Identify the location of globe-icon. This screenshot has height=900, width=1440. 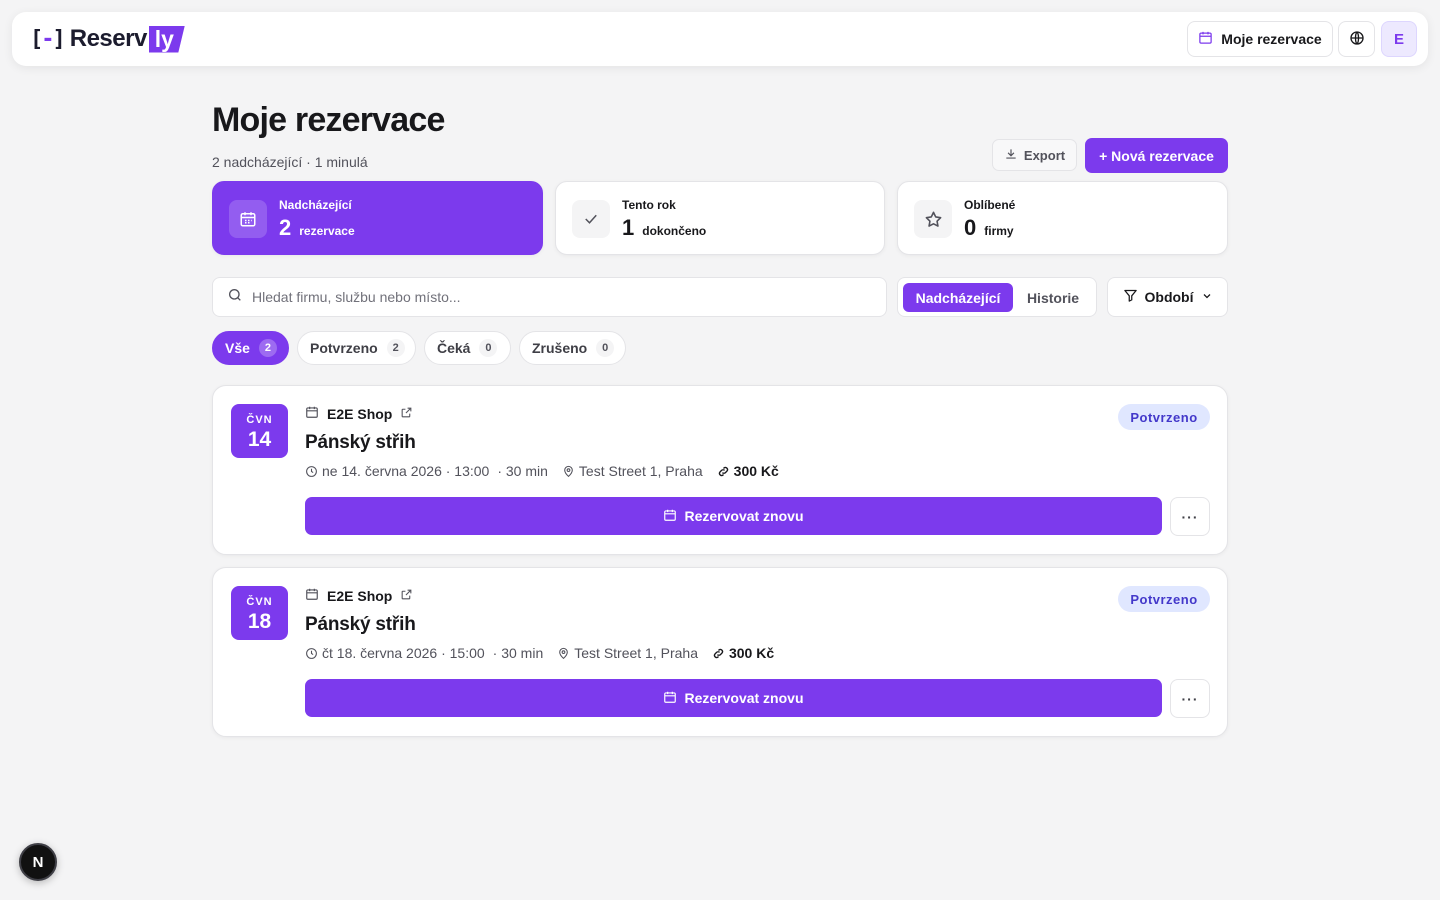
(1357, 39).